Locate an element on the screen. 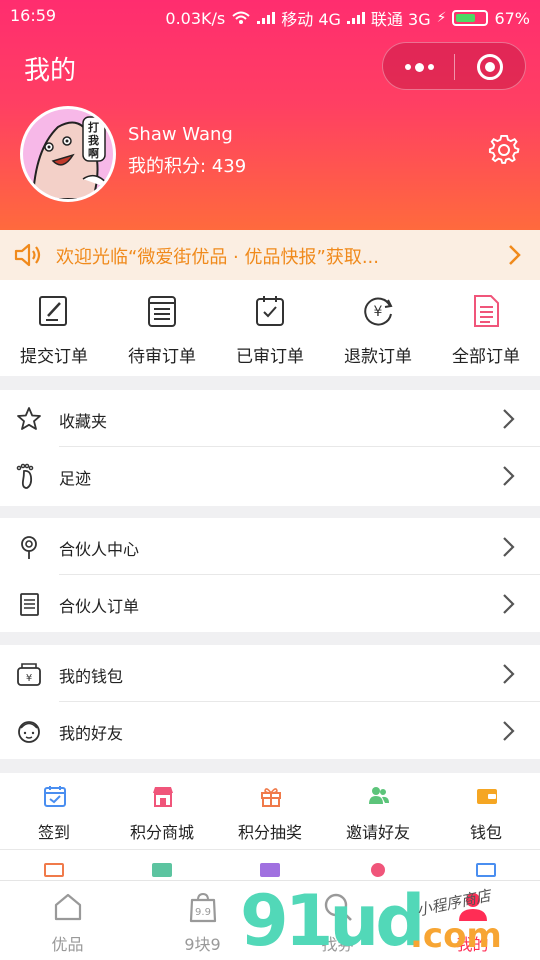  svg-text: 9.9 is located at coordinates (203, 912).